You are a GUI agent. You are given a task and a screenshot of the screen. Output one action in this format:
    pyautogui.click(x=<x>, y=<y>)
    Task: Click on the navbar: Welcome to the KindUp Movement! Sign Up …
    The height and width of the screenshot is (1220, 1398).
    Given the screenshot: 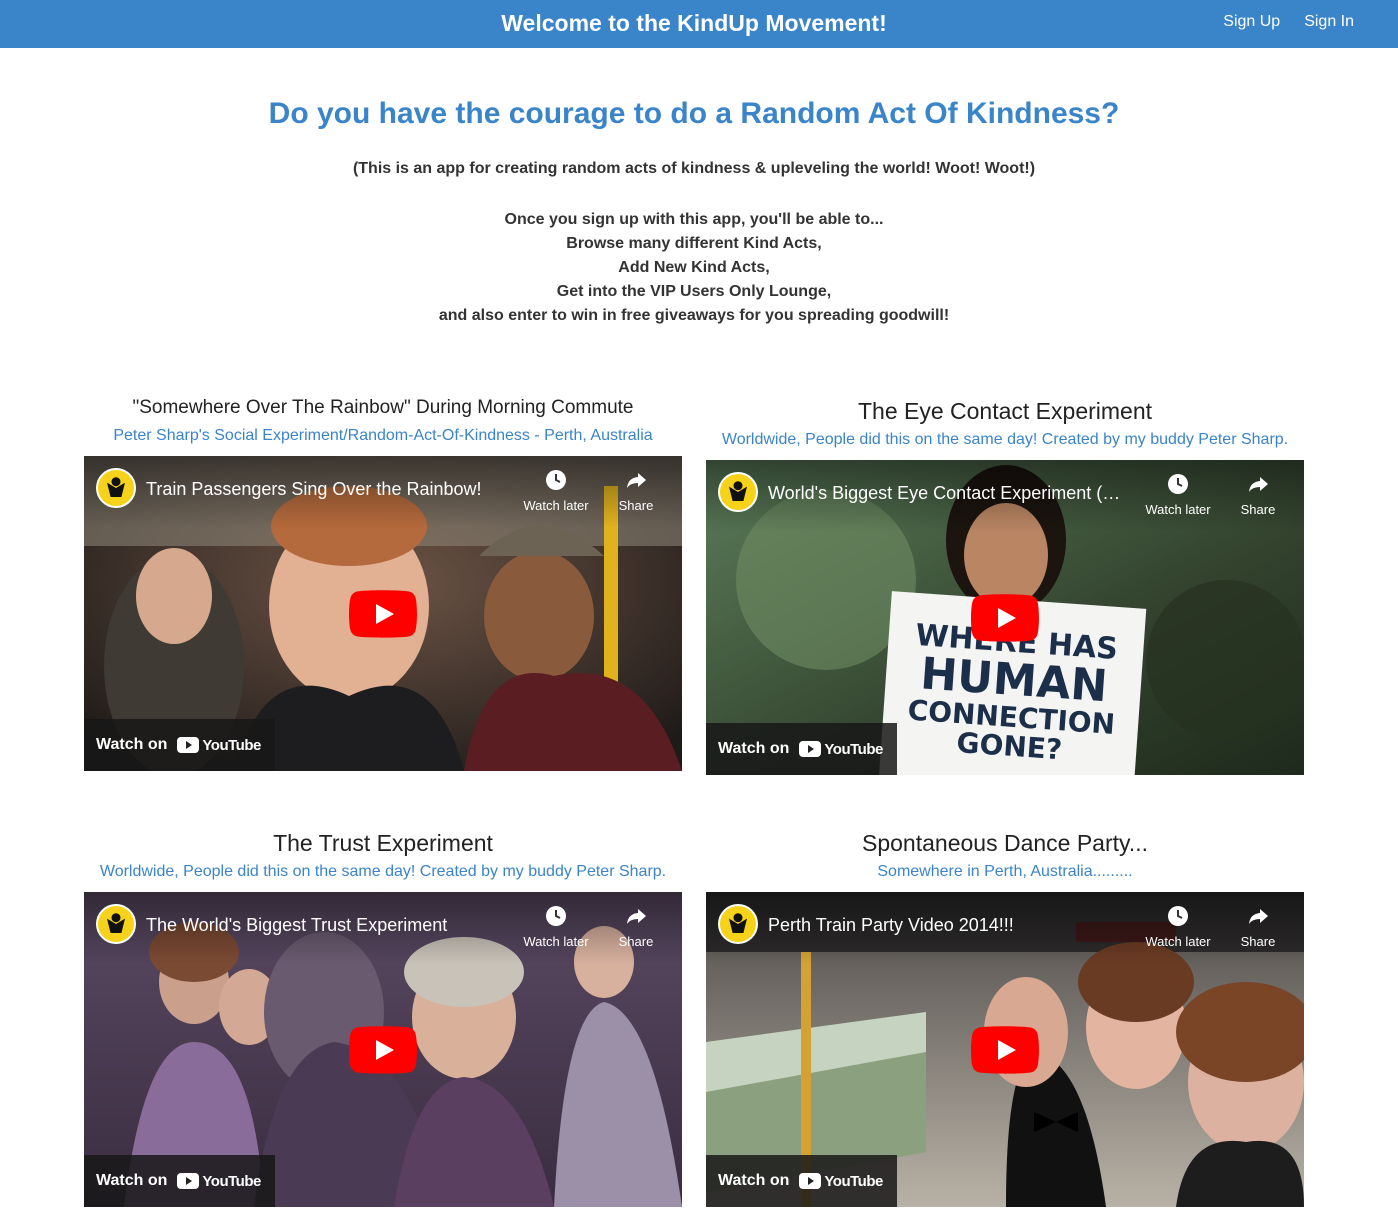 What is the action you would take?
    pyautogui.click(x=699, y=24)
    